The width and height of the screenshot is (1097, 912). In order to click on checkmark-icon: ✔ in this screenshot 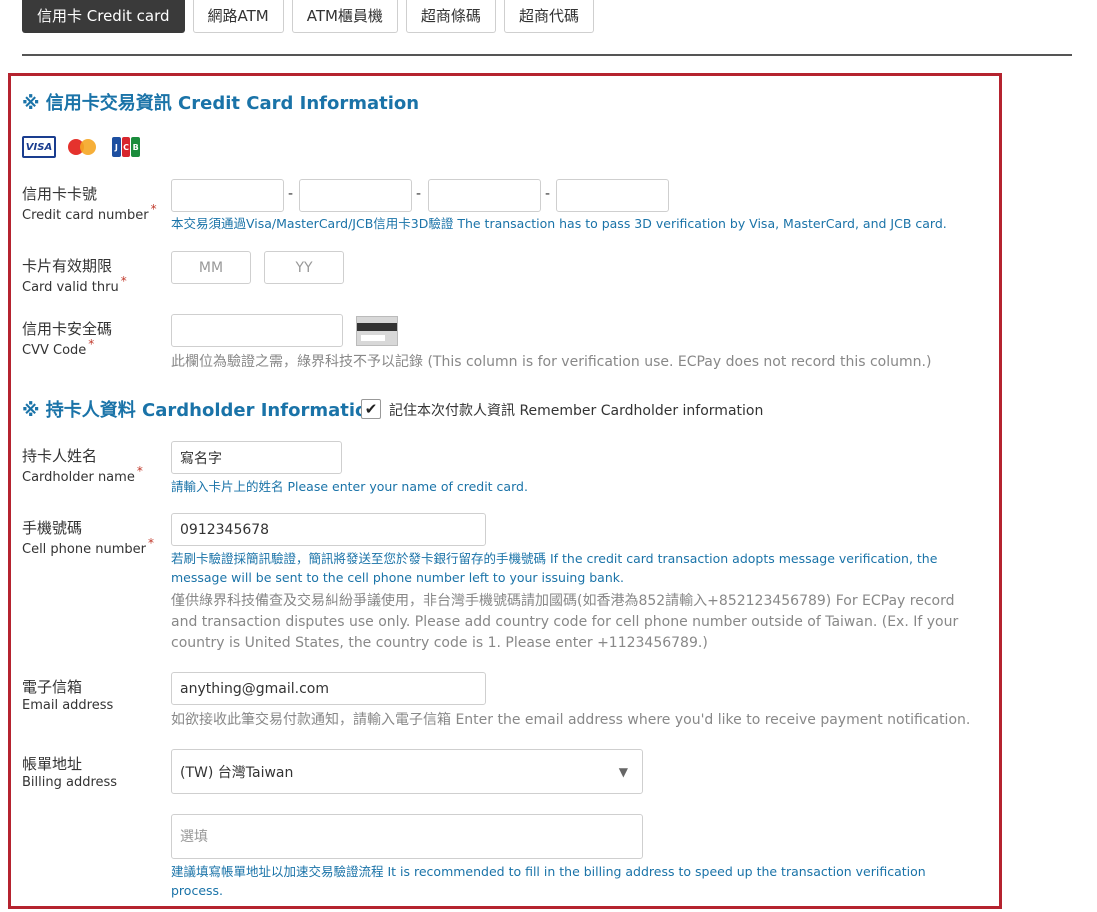, I will do `click(371, 409)`.